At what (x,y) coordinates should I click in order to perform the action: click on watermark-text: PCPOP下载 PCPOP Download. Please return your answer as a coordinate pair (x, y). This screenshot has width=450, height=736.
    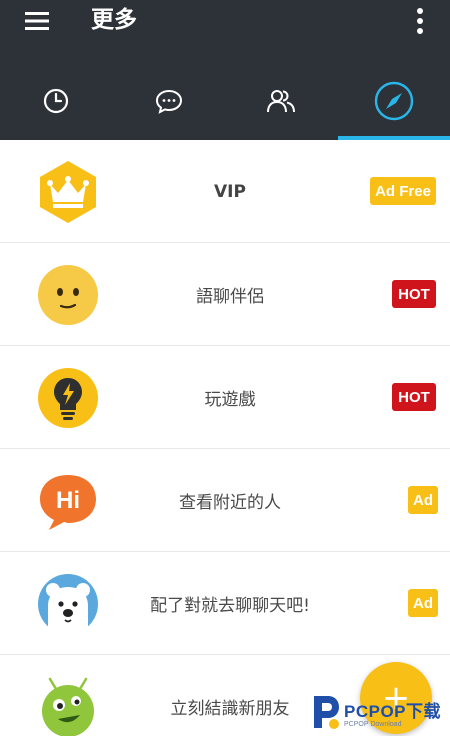
    Looking at the image, I should click on (392, 712).